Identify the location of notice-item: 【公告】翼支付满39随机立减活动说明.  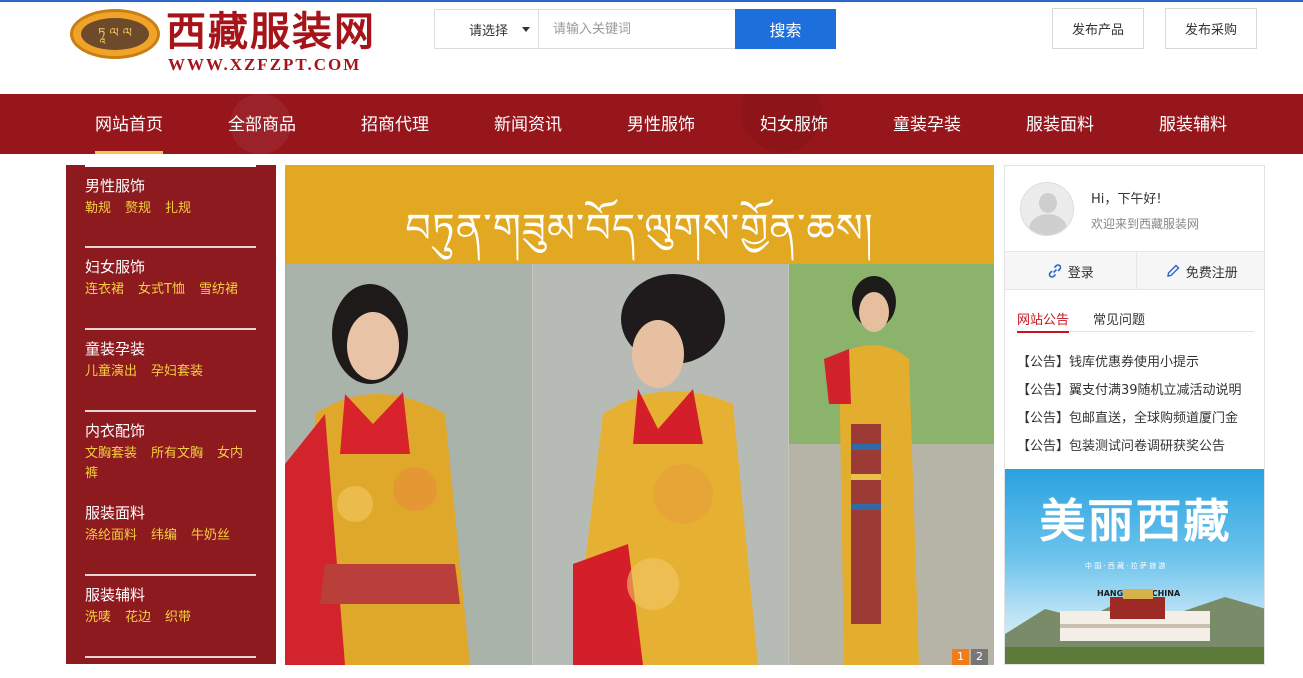
(1137, 388).